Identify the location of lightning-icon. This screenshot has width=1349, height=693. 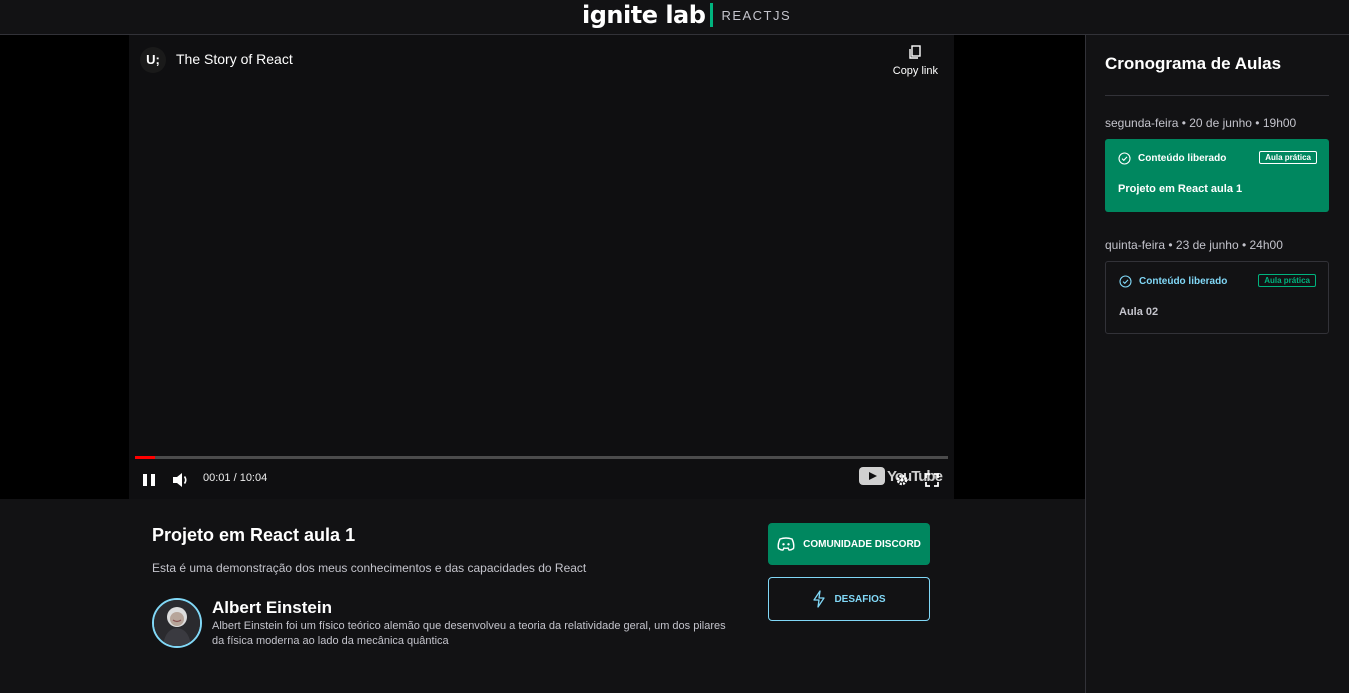
(819, 599).